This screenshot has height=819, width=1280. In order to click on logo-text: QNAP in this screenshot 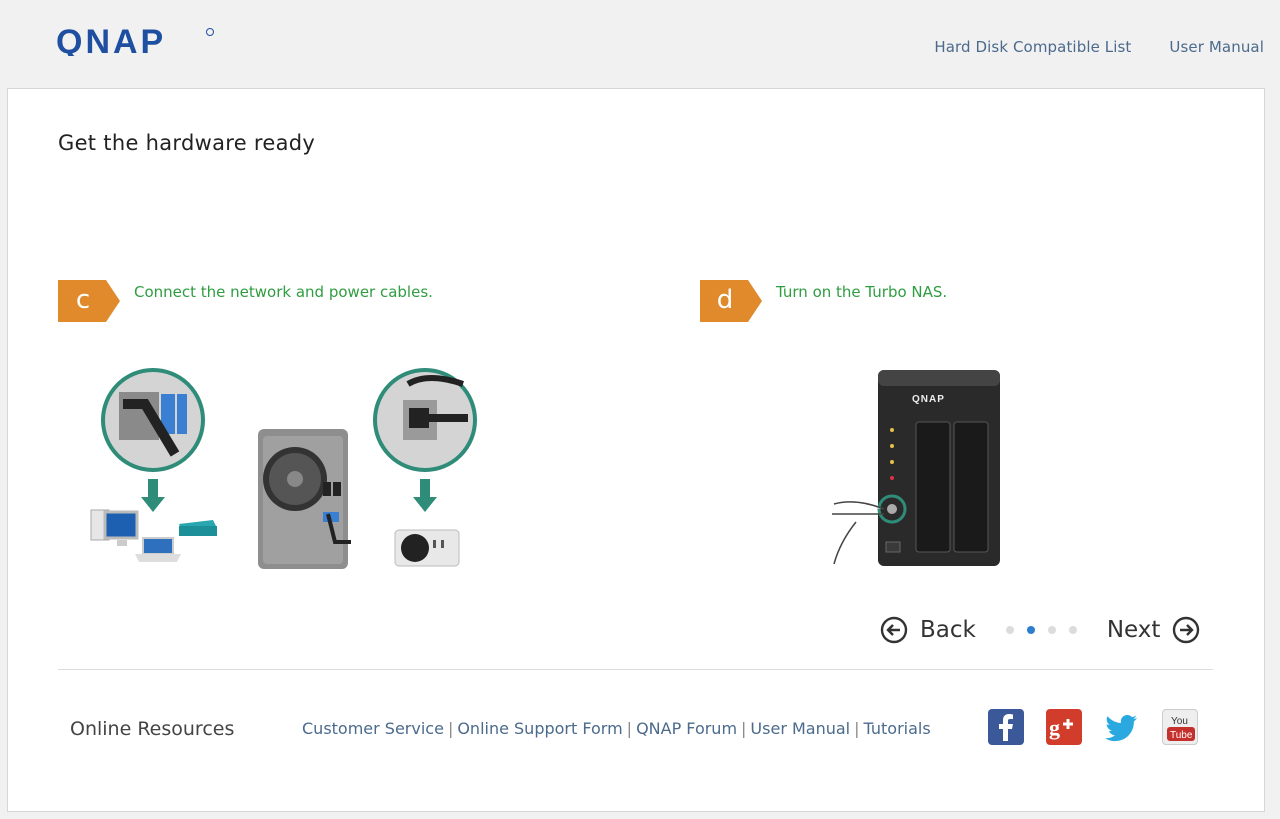, I will do `click(111, 41)`.